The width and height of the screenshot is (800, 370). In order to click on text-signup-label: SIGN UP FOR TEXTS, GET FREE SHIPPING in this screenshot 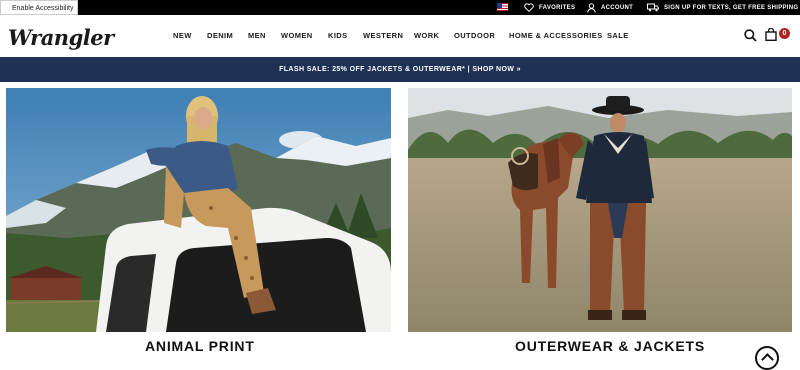, I will do `click(731, 7)`.